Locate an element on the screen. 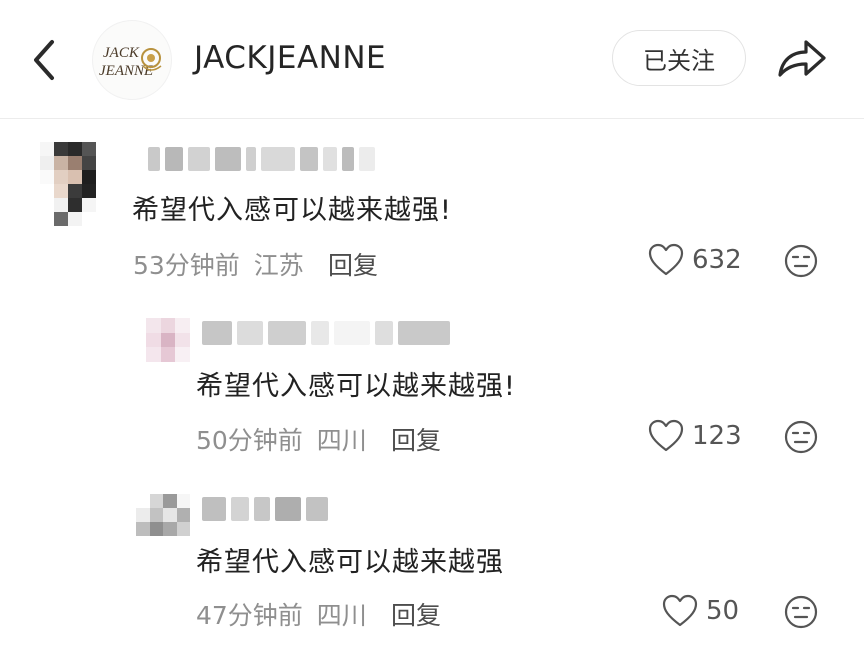 The height and width of the screenshot is (662, 864). back-button is located at coordinates (46, 60).